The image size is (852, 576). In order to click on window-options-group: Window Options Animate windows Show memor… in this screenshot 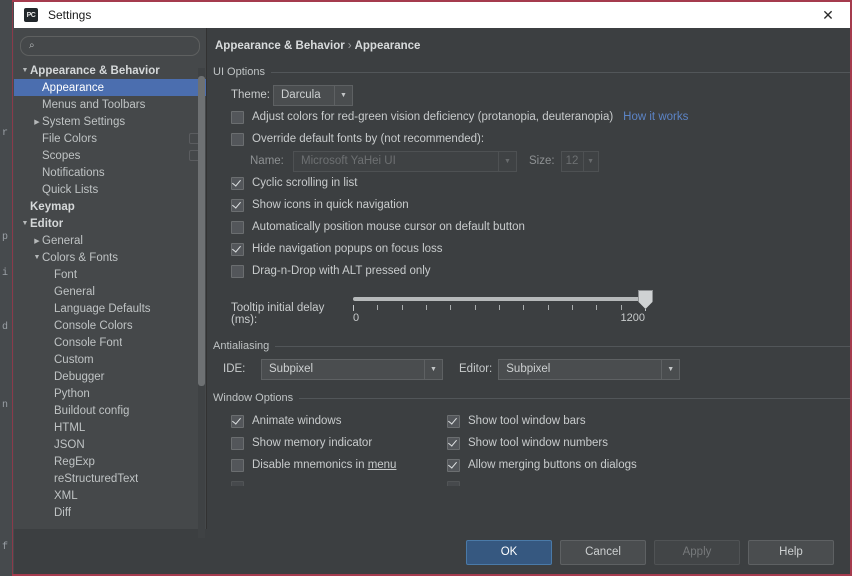, I will do `click(531, 439)`.